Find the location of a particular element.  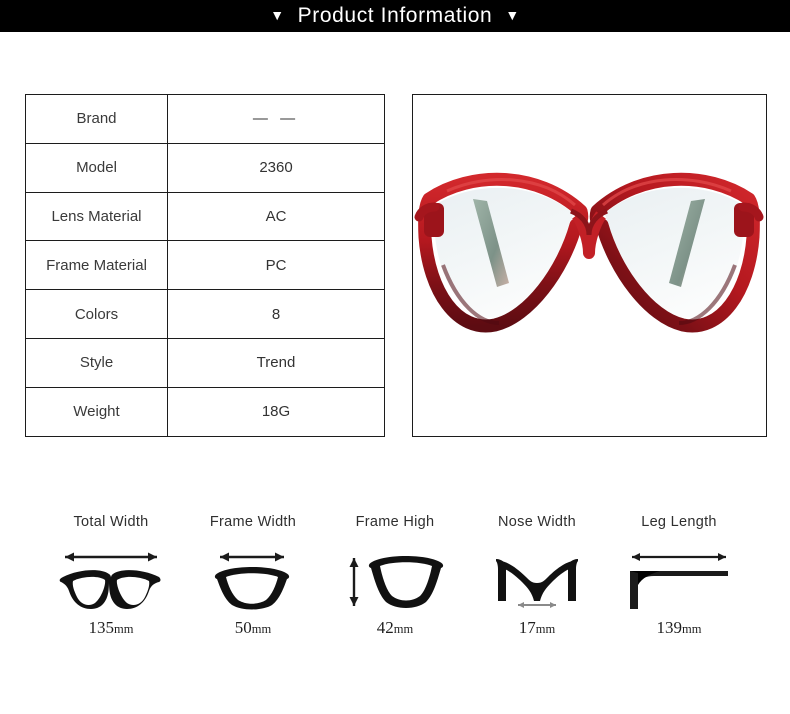

spec-value-model: 2360 is located at coordinates (276, 167).